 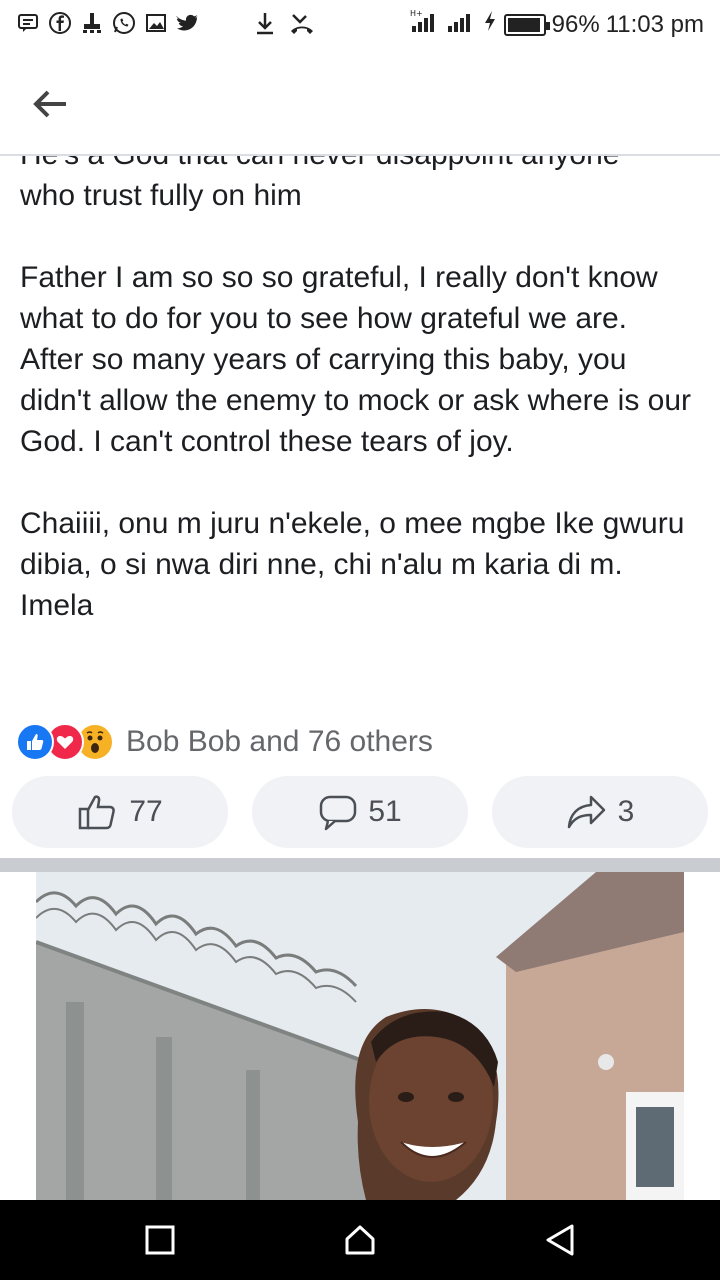 I want to click on back-arrow-icon, so click(x=49, y=104).